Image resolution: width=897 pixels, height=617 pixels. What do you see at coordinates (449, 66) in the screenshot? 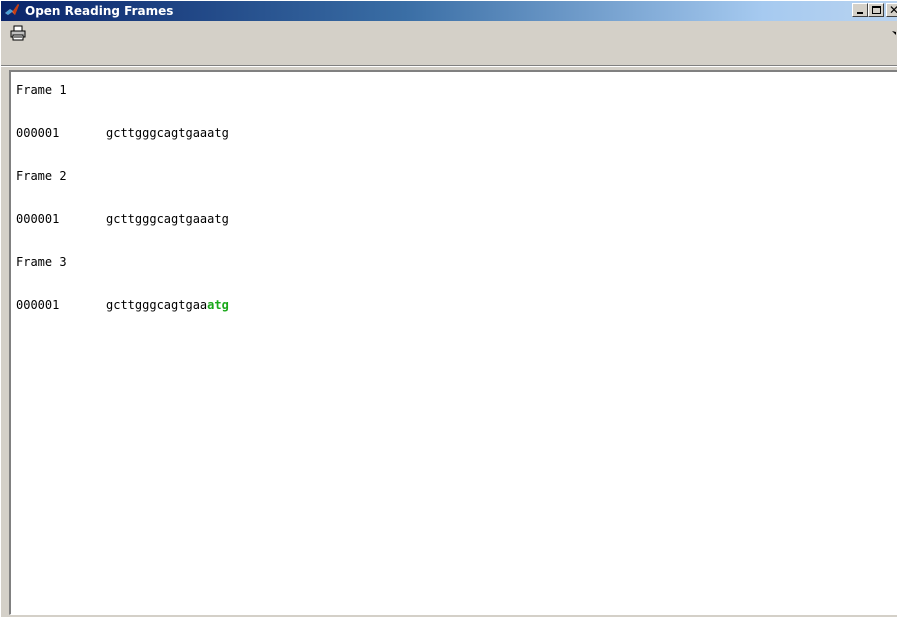
I see `toolbar-divider` at bounding box center [449, 66].